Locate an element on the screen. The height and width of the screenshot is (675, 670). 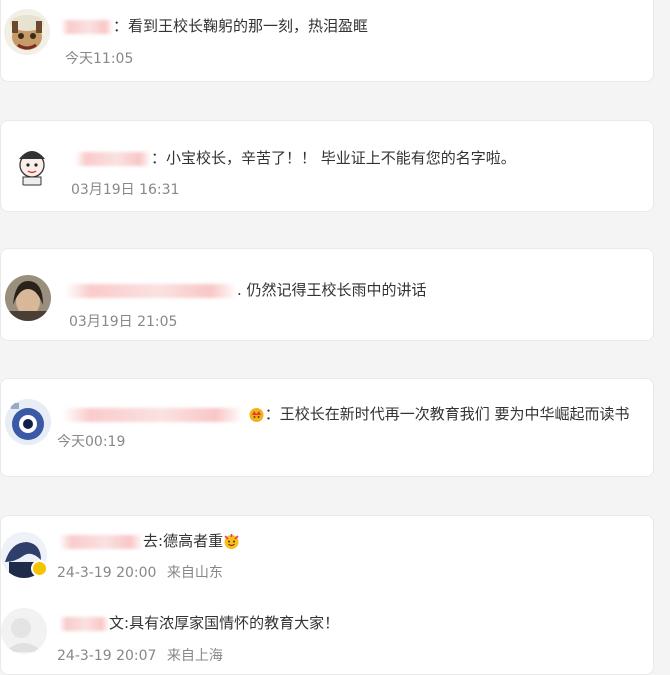
comment-card: ：小宝校长，辛苦了！！ 毕业证上不能有您的名字啦。 03月19日 16:31 is located at coordinates (327, 166).